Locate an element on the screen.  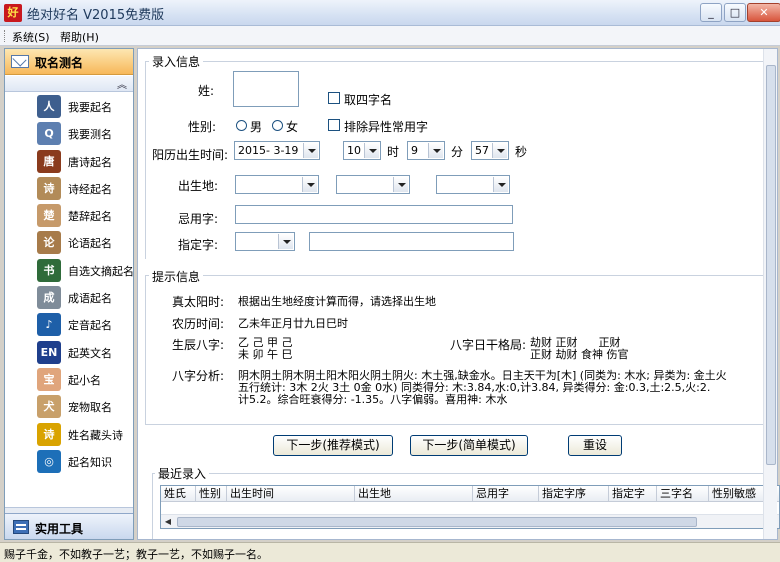
close-button: ✕ is located at coordinates (763, 12).